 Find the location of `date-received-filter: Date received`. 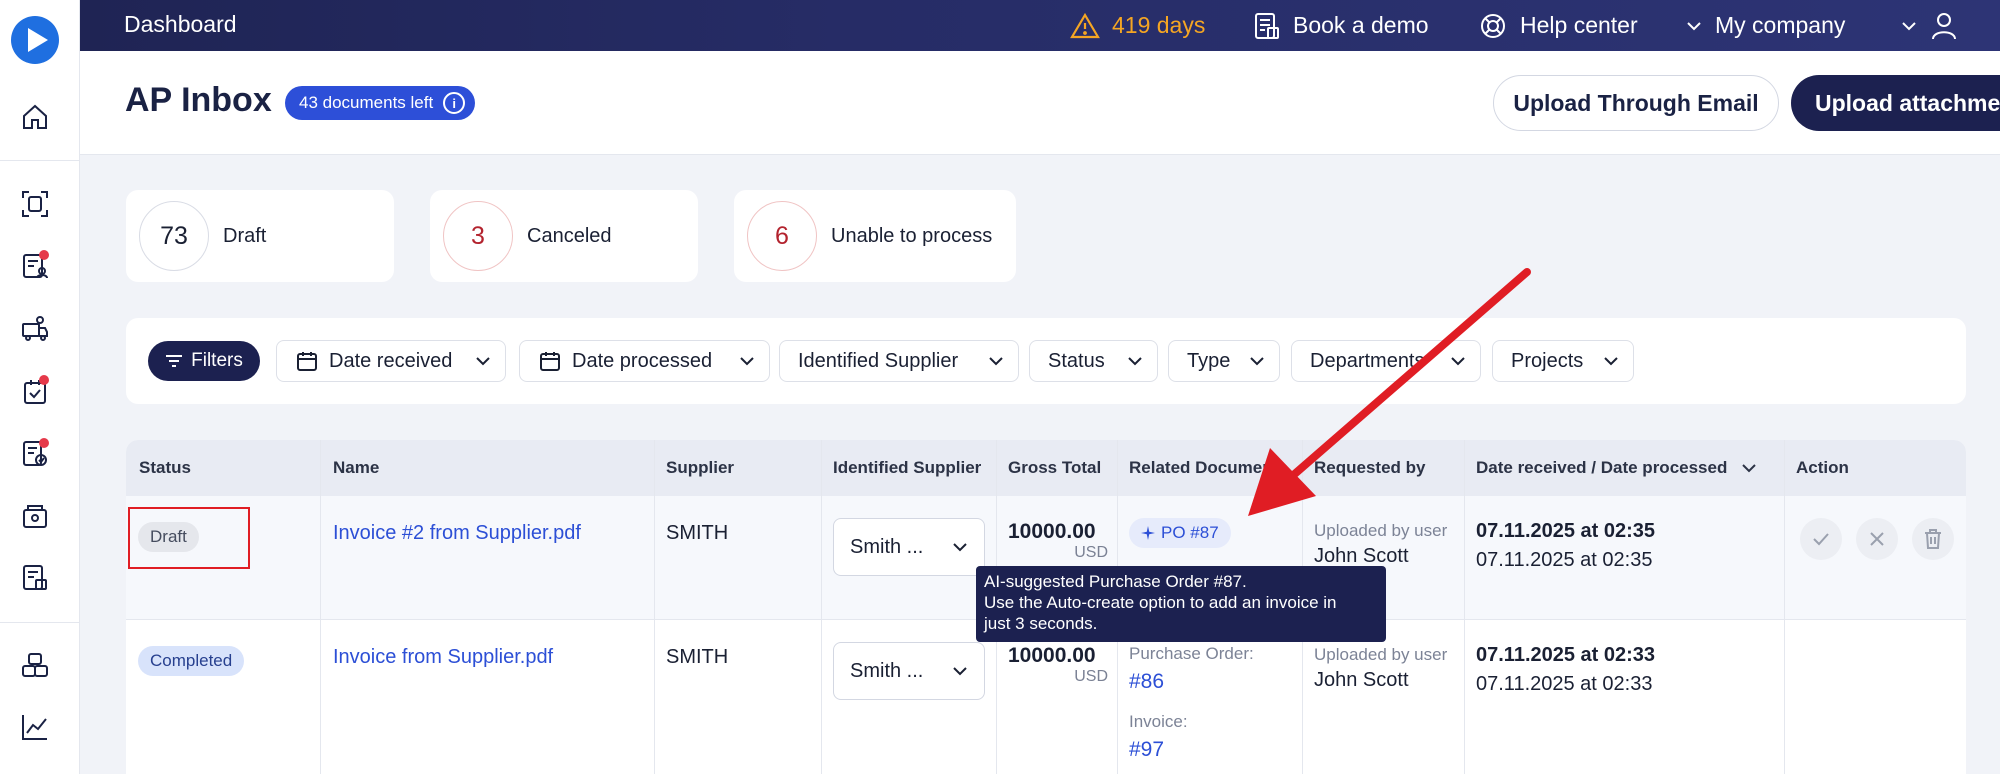

date-received-filter: Date received is located at coordinates (391, 361).